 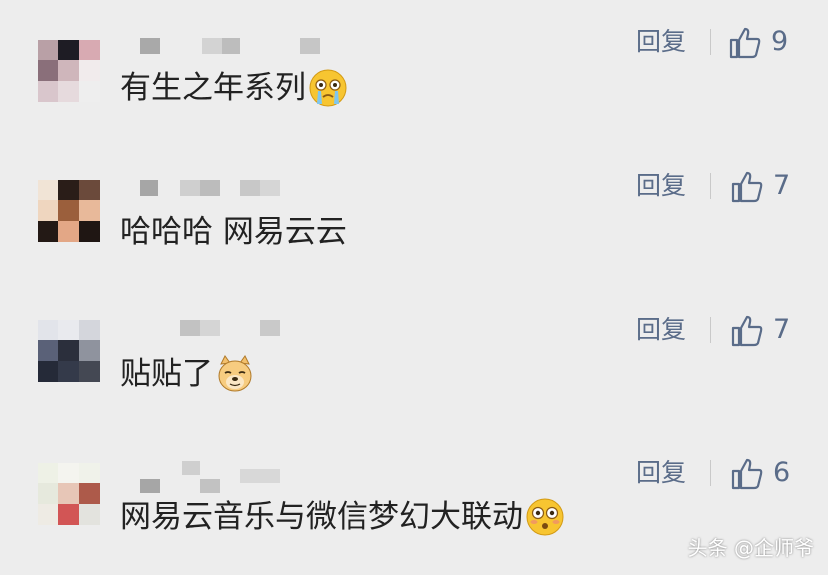 I want to click on comment-text: 网易云音乐与微信梦幻大联动, so click(x=321, y=517).